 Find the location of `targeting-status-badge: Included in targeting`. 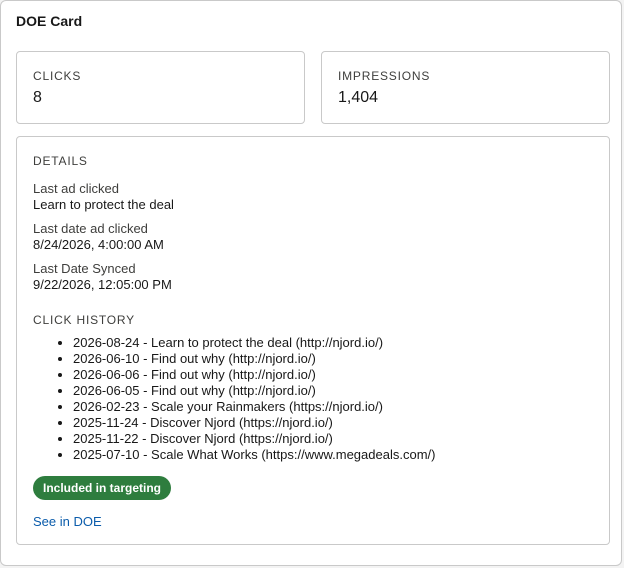

targeting-status-badge: Included in targeting is located at coordinates (102, 488).